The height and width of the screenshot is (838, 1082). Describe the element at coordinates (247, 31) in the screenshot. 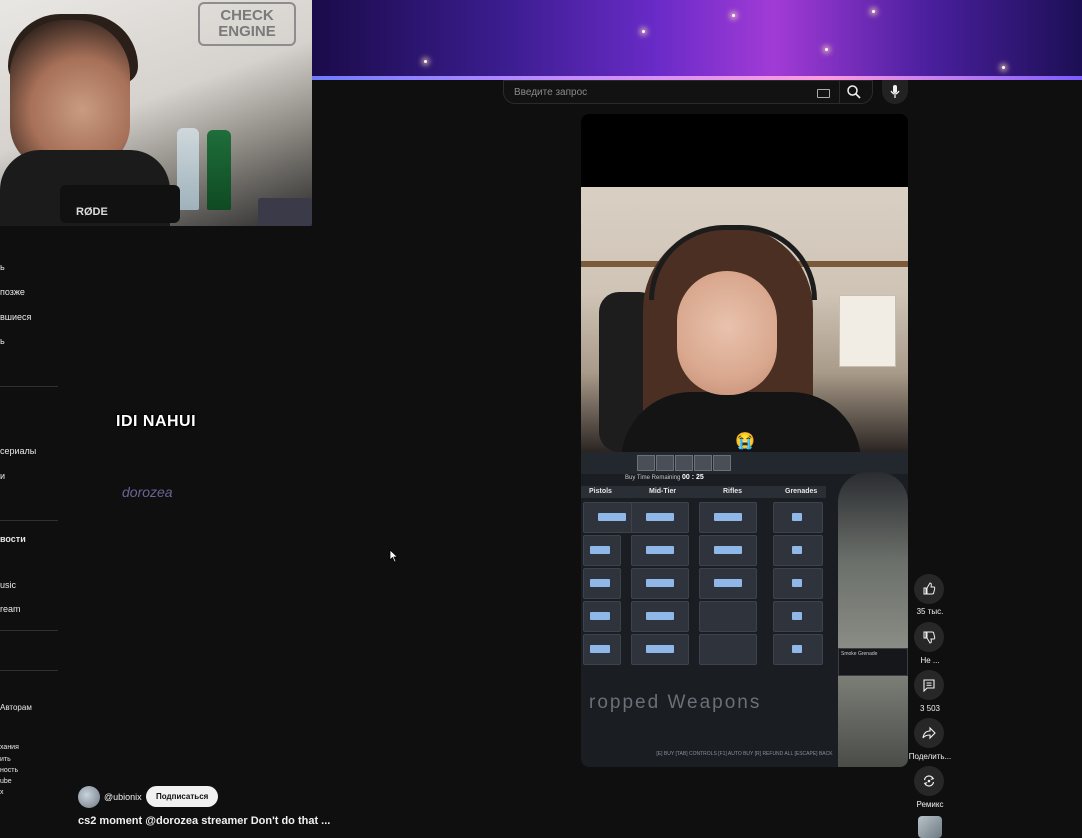

I see `wall-logo-line2: ENGINE` at that location.